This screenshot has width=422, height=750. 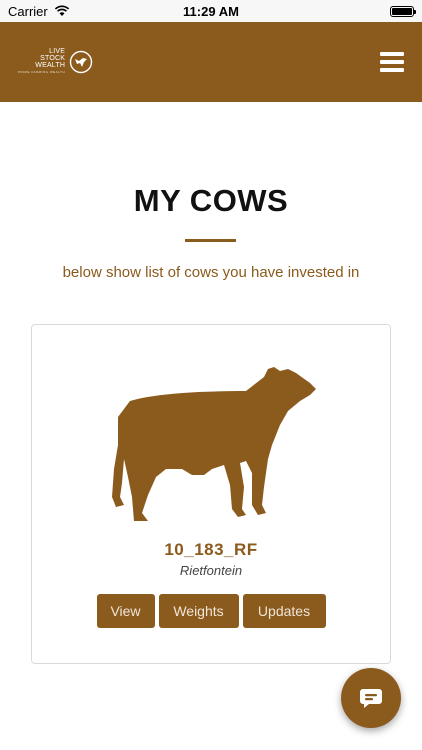 I want to click on logo-line-2: STOCK, so click(x=53, y=58).